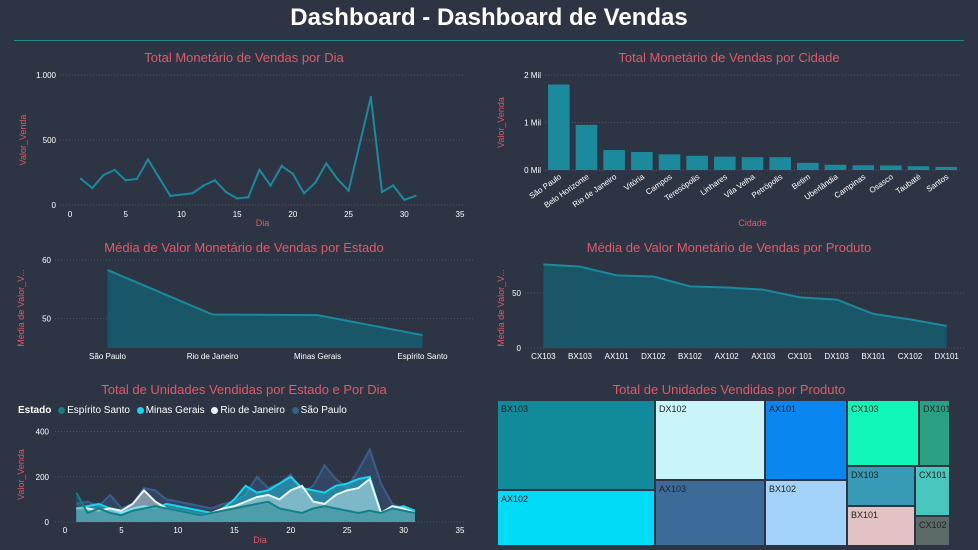  What do you see at coordinates (319, 410) in the screenshot?
I see `legend-item-sao-paulo: São Paulo` at bounding box center [319, 410].